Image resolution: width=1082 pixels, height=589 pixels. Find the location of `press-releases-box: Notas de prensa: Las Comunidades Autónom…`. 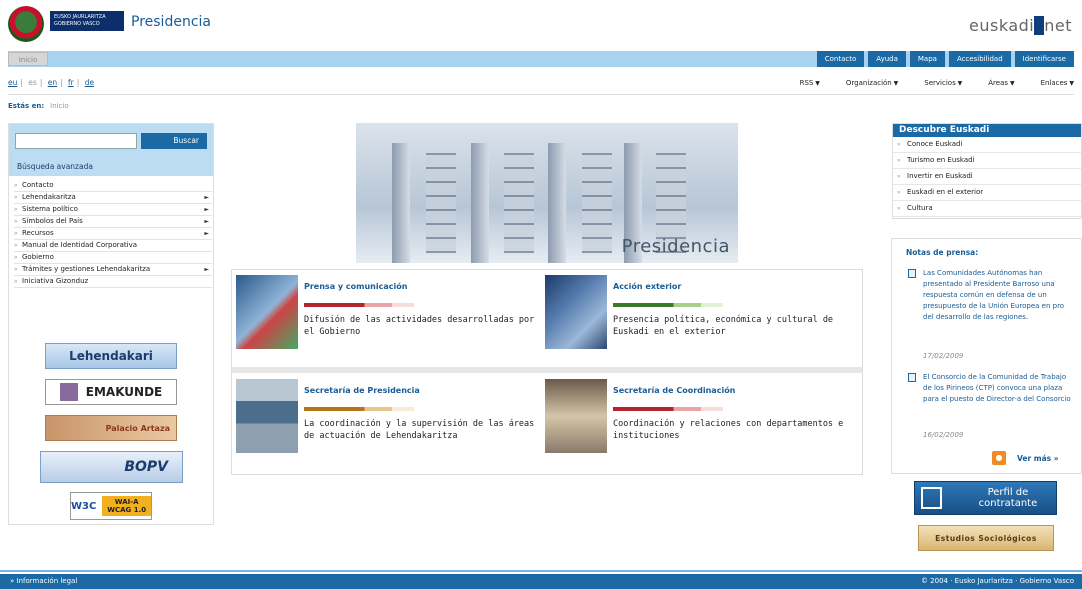

press-releases-box: Notas de prensa: Las Comunidades Autónom… is located at coordinates (986, 356).